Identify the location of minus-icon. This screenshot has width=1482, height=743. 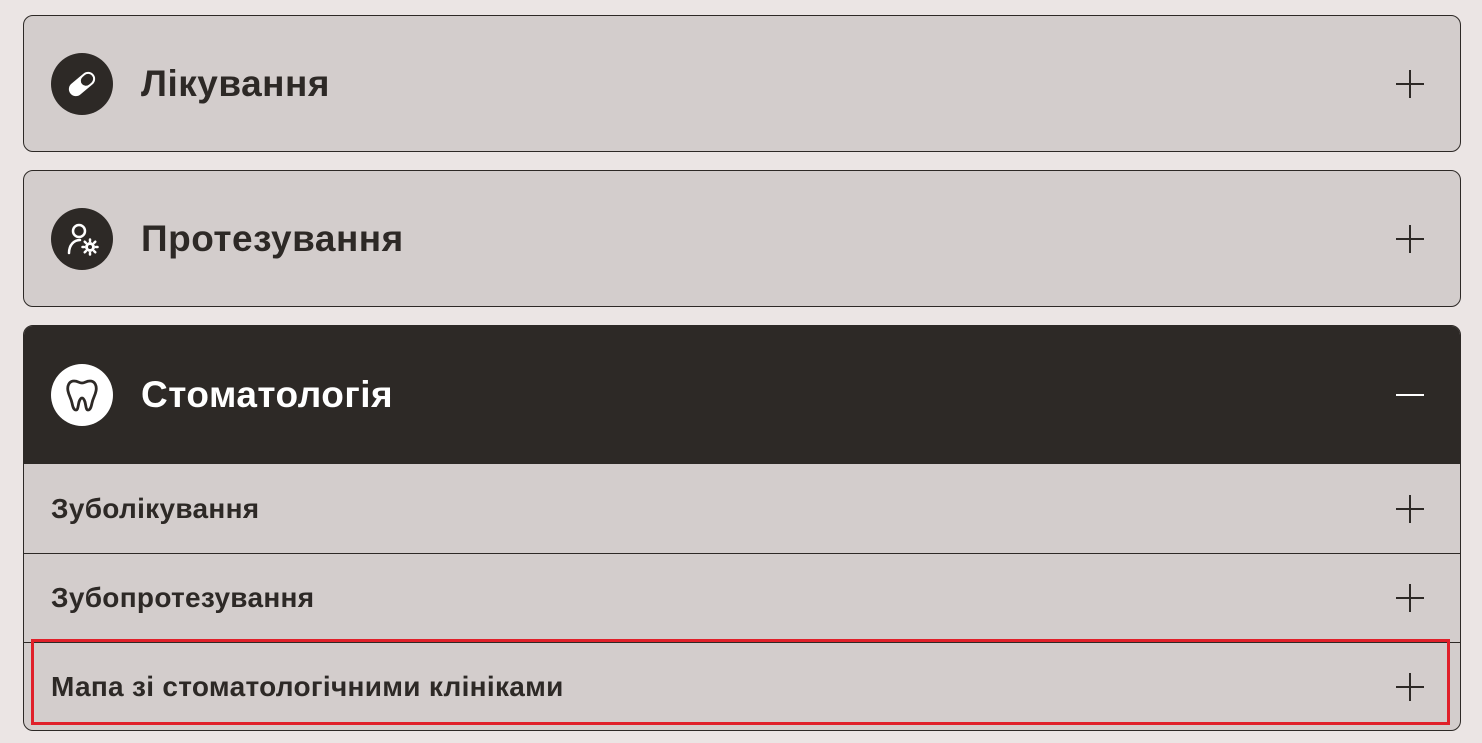
(1410, 395).